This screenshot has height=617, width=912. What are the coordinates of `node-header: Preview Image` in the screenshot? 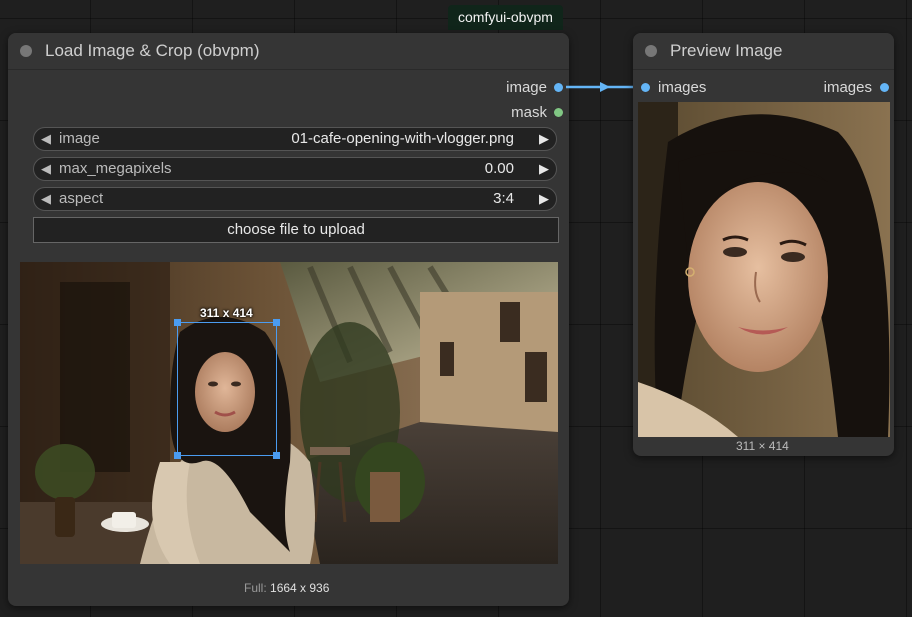 It's located at (763, 51).